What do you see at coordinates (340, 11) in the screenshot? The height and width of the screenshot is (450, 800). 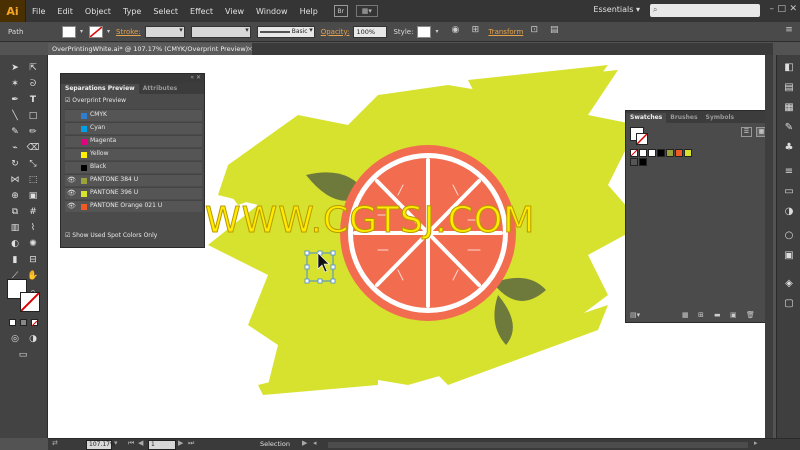 I see `bridge-button: Br` at bounding box center [340, 11].